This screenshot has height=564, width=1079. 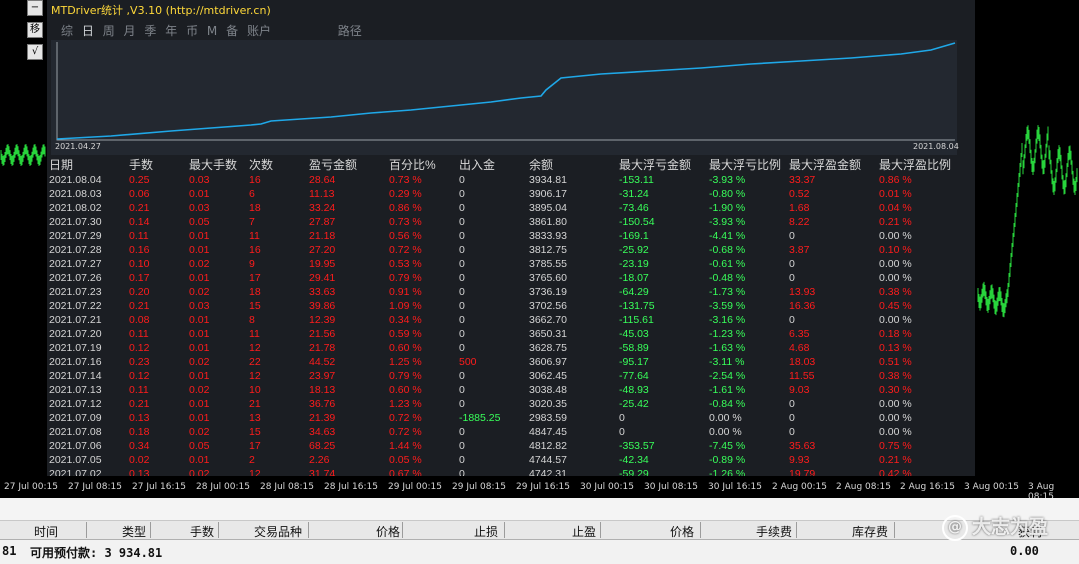 What do you see at coordinates (159, 487) in the screenshot?
I see `time-tick-label: 27 Jul 16:15` at bounding box center [159, 487].